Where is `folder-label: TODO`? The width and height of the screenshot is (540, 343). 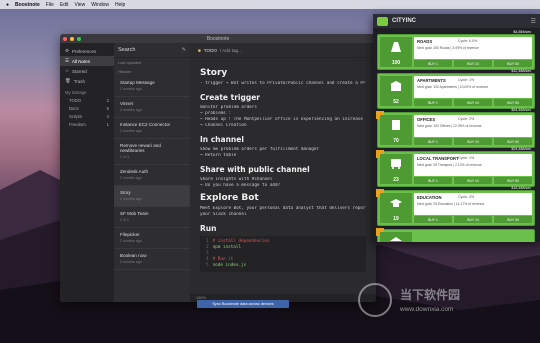 folder-label: TODO is located at coordinates (75, 100).